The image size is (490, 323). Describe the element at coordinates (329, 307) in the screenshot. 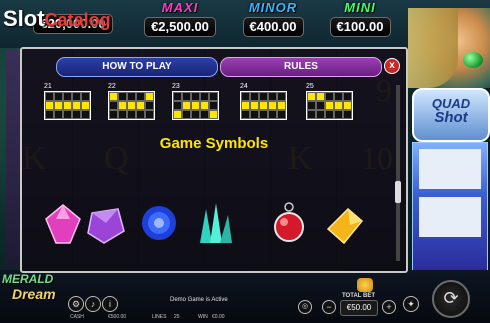

I see `bet-decrease-button: −` at that location.